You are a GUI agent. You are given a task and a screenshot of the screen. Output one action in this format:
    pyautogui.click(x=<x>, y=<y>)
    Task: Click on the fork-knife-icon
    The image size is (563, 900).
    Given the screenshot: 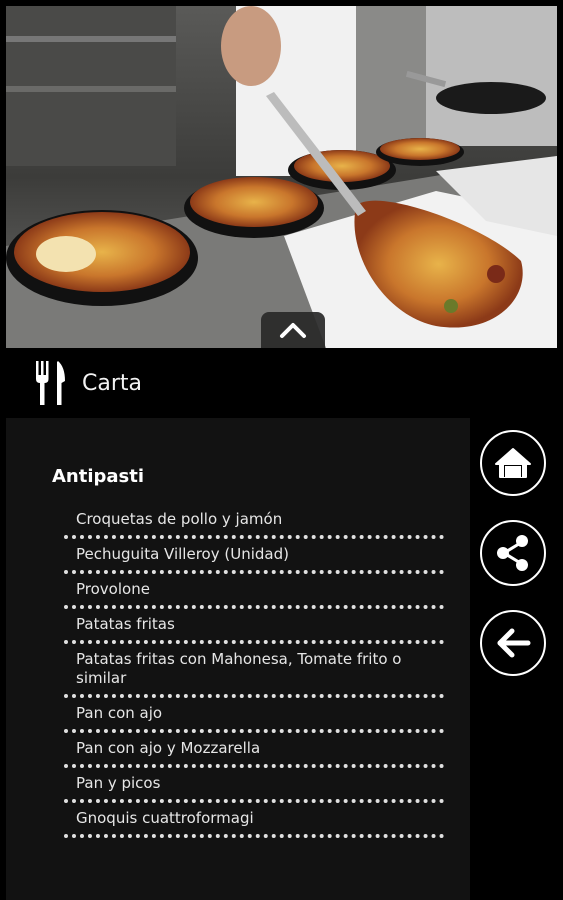 What is the action you would take?
    pyautogui.click(x=50, y=383)
    